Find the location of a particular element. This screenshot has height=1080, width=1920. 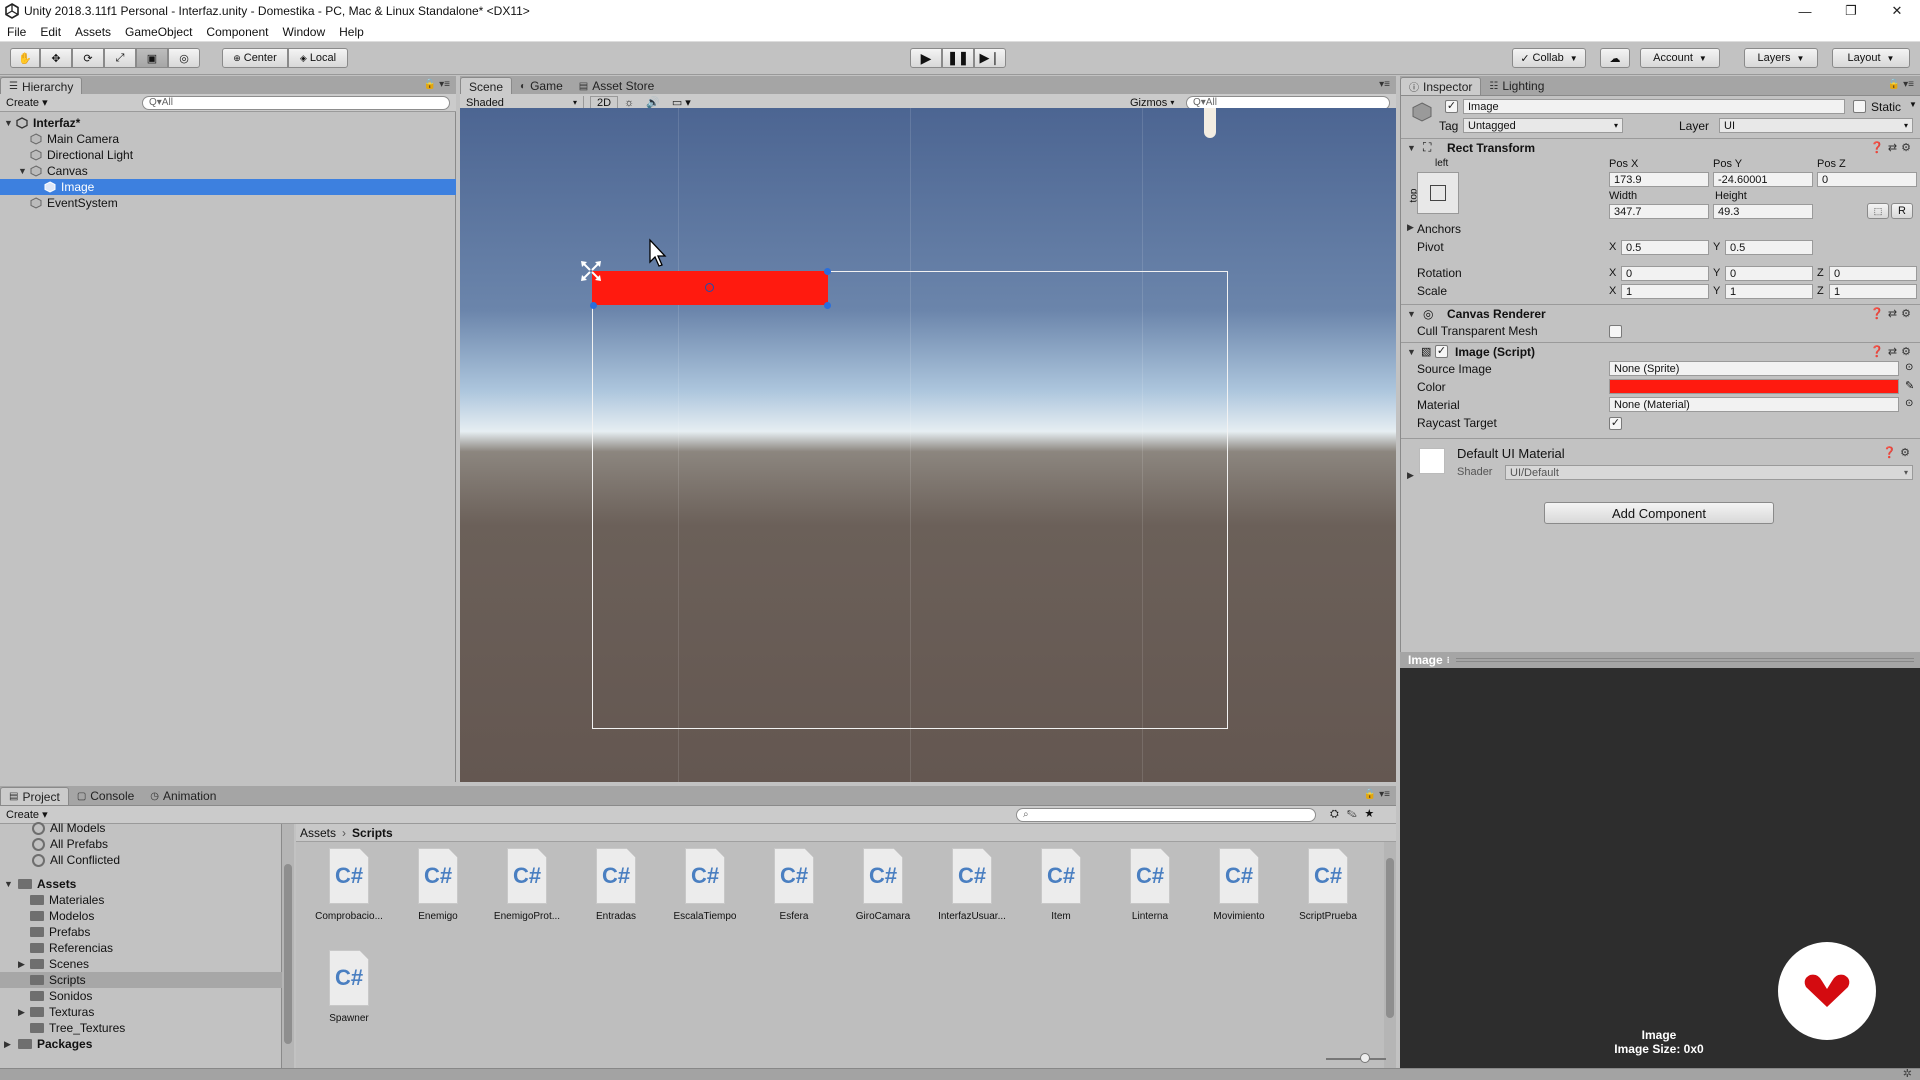

pivot-x-field: 0.5 is located at coordinates (1665, 247).